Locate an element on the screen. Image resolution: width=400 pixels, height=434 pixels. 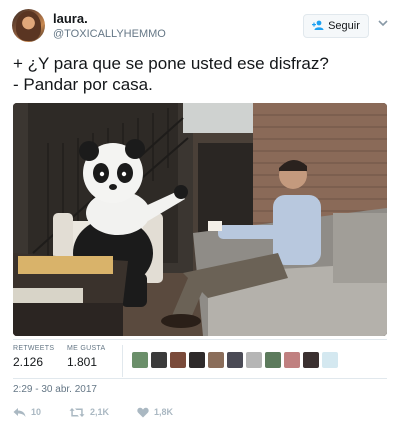
retweets-label: RETWEETS is located at coordinates (34, 348).